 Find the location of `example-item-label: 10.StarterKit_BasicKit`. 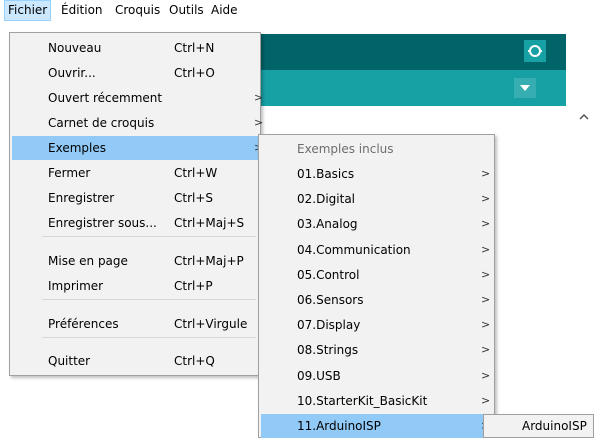

example-item-label: 10.StarterKit_BasicKit is located at coordinates (362, 400).